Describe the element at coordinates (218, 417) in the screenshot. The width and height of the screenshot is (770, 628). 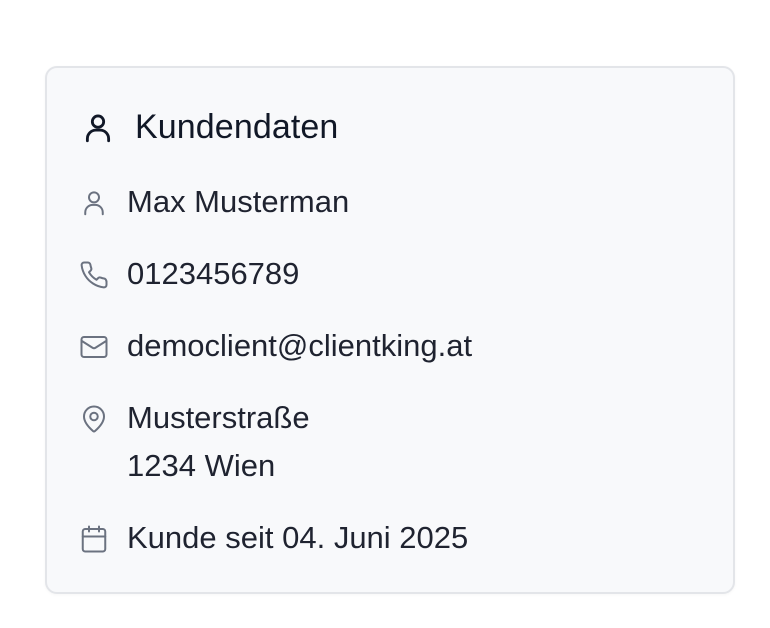
I see `address-street: Musterstraße` at that location.